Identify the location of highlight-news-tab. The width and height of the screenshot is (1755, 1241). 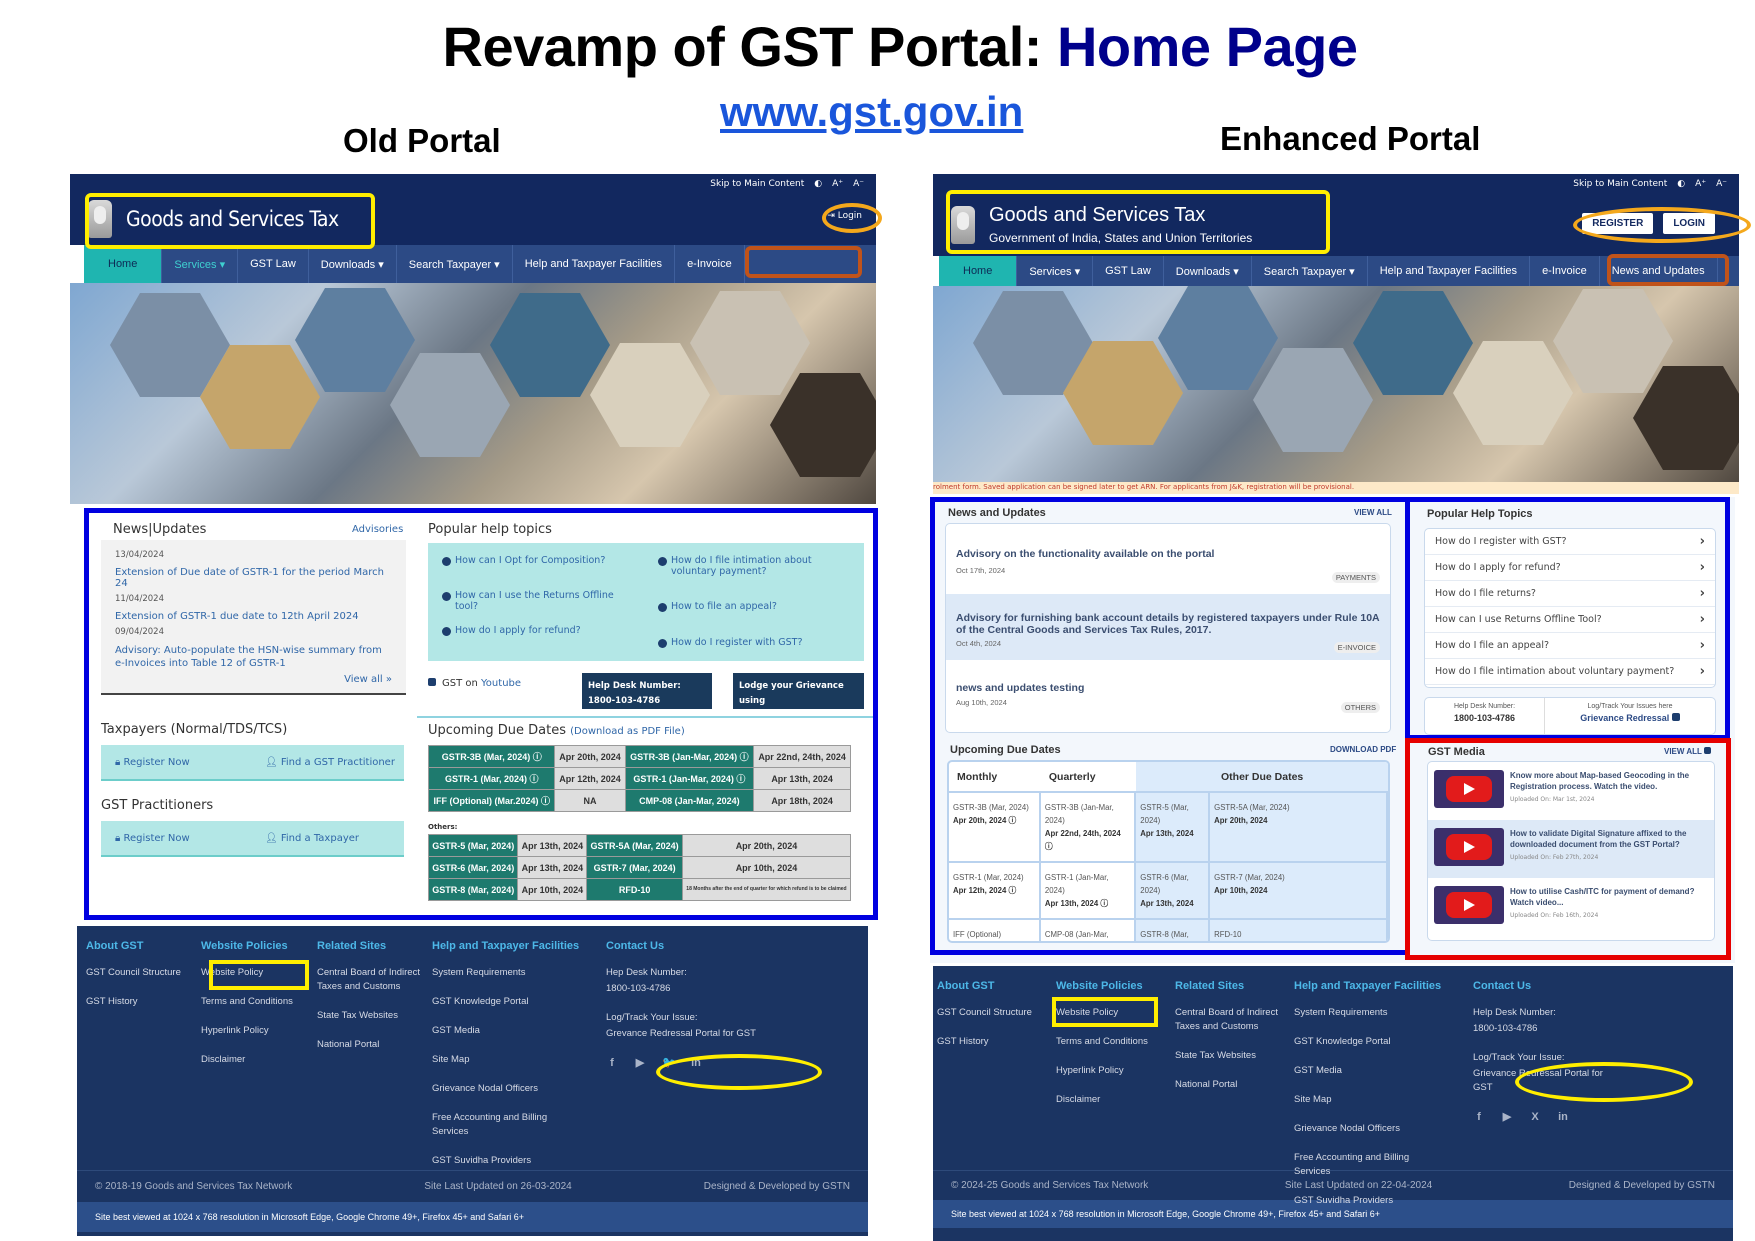
(1668, 270).